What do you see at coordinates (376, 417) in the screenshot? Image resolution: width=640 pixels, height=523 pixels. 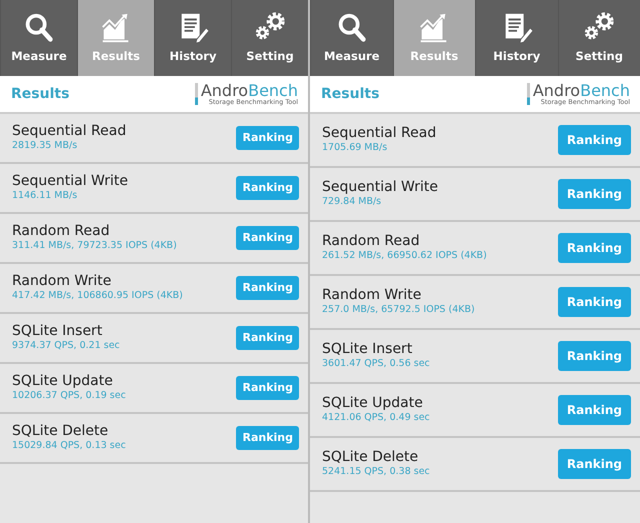 I see `result-value: 4121.06 QPS, 0.49 sec` at bounding box center [376, 417].